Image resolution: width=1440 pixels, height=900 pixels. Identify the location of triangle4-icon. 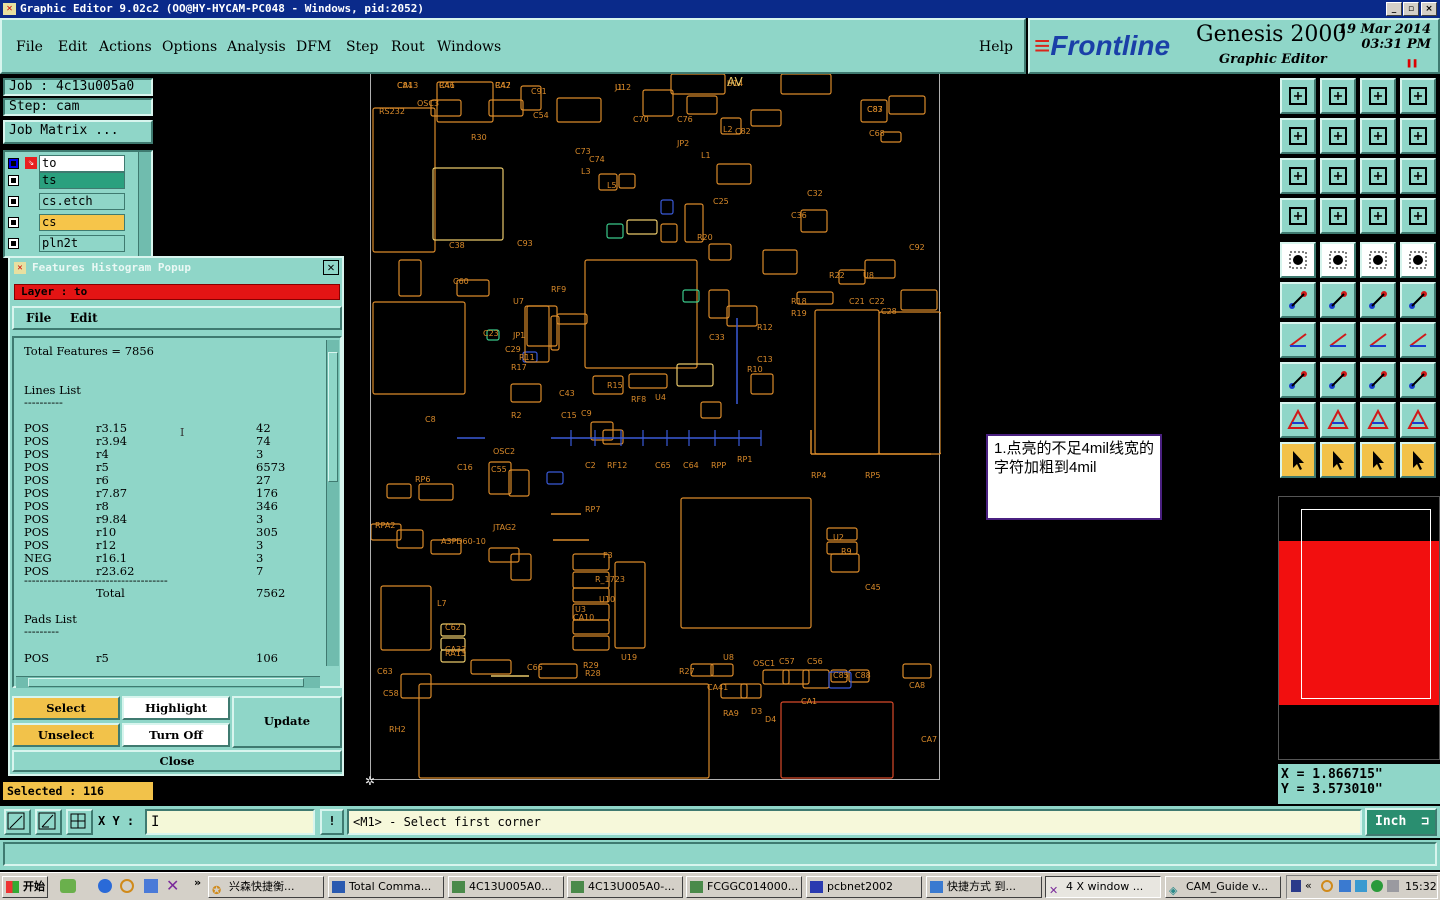
(1418, 420).